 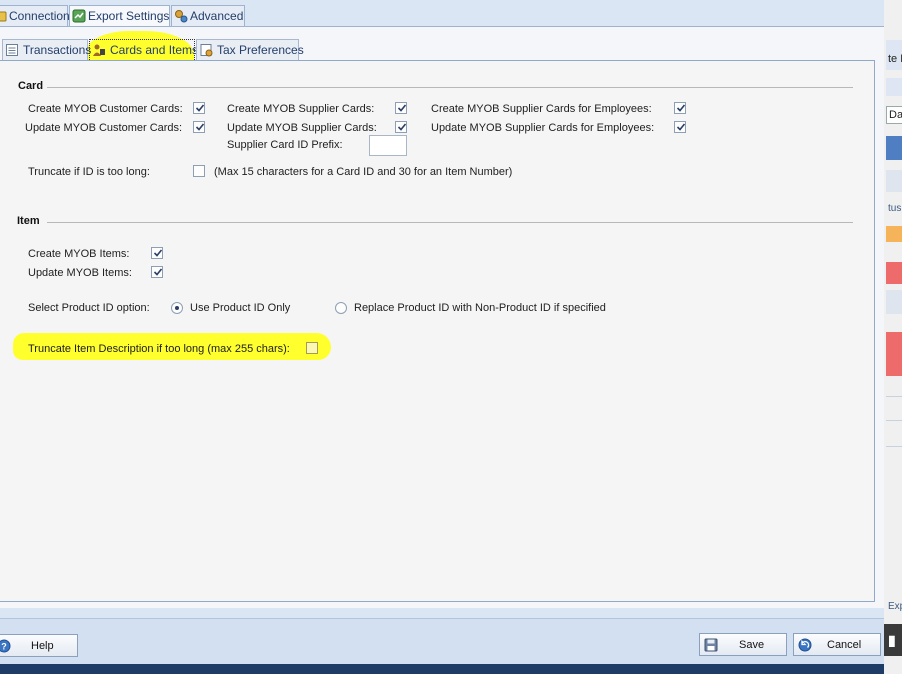 I want to click on truncate-id-checkbox, so click(x=199, y=171).